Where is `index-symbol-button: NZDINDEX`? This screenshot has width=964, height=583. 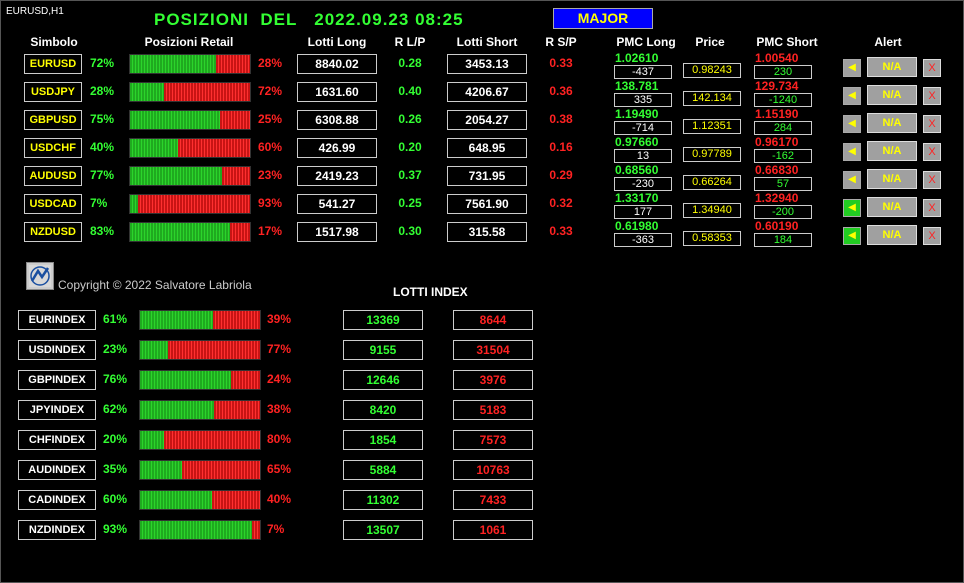
index-symbol-button: NZDINDEX is located at coordinates (57, 530).